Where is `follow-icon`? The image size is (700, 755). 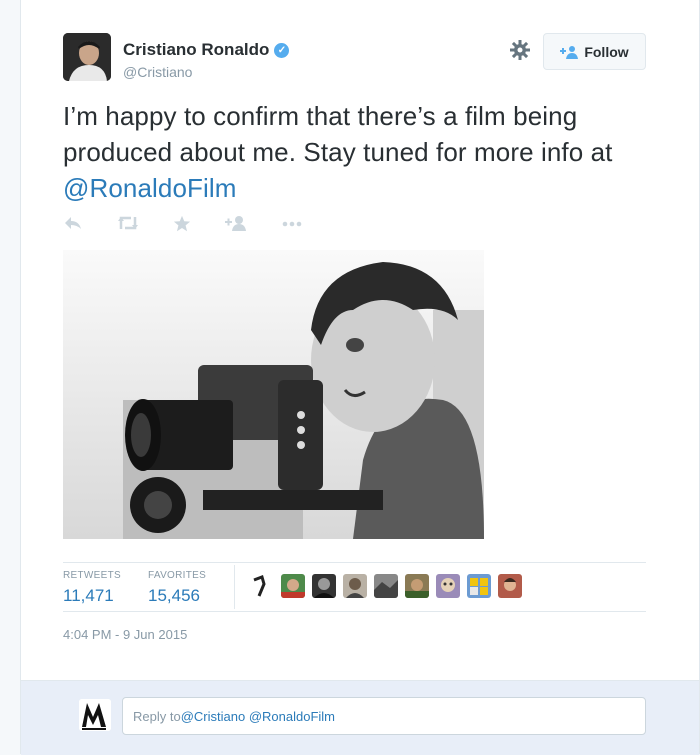
follow-icon is located at coordinates (237, 225).